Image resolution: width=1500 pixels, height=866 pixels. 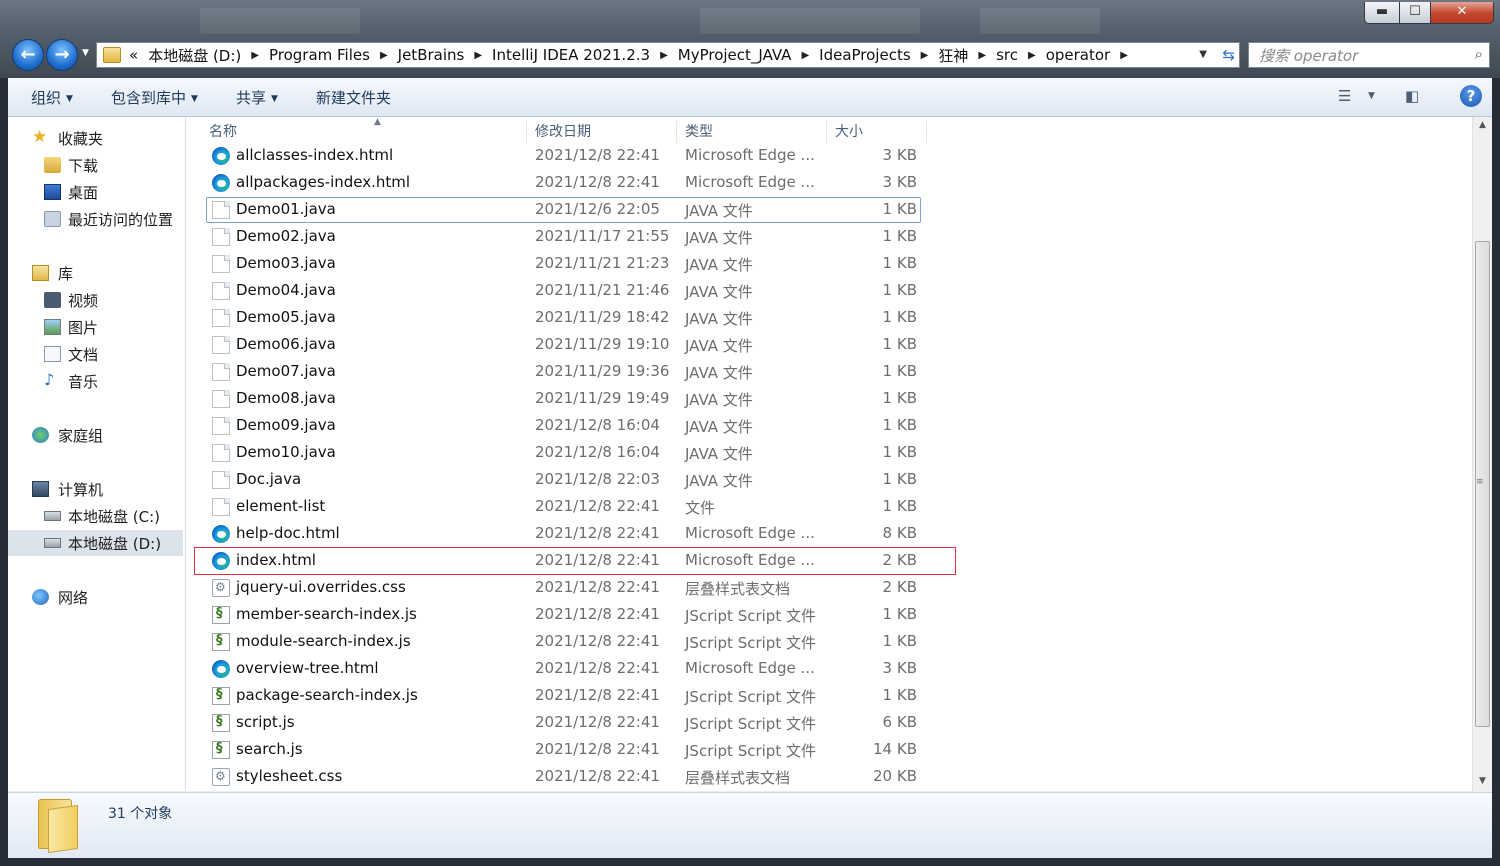 I want to click on breadcrumb-item: IntelliJ IDEA 2021.2.3, so click(x=571, y=55).